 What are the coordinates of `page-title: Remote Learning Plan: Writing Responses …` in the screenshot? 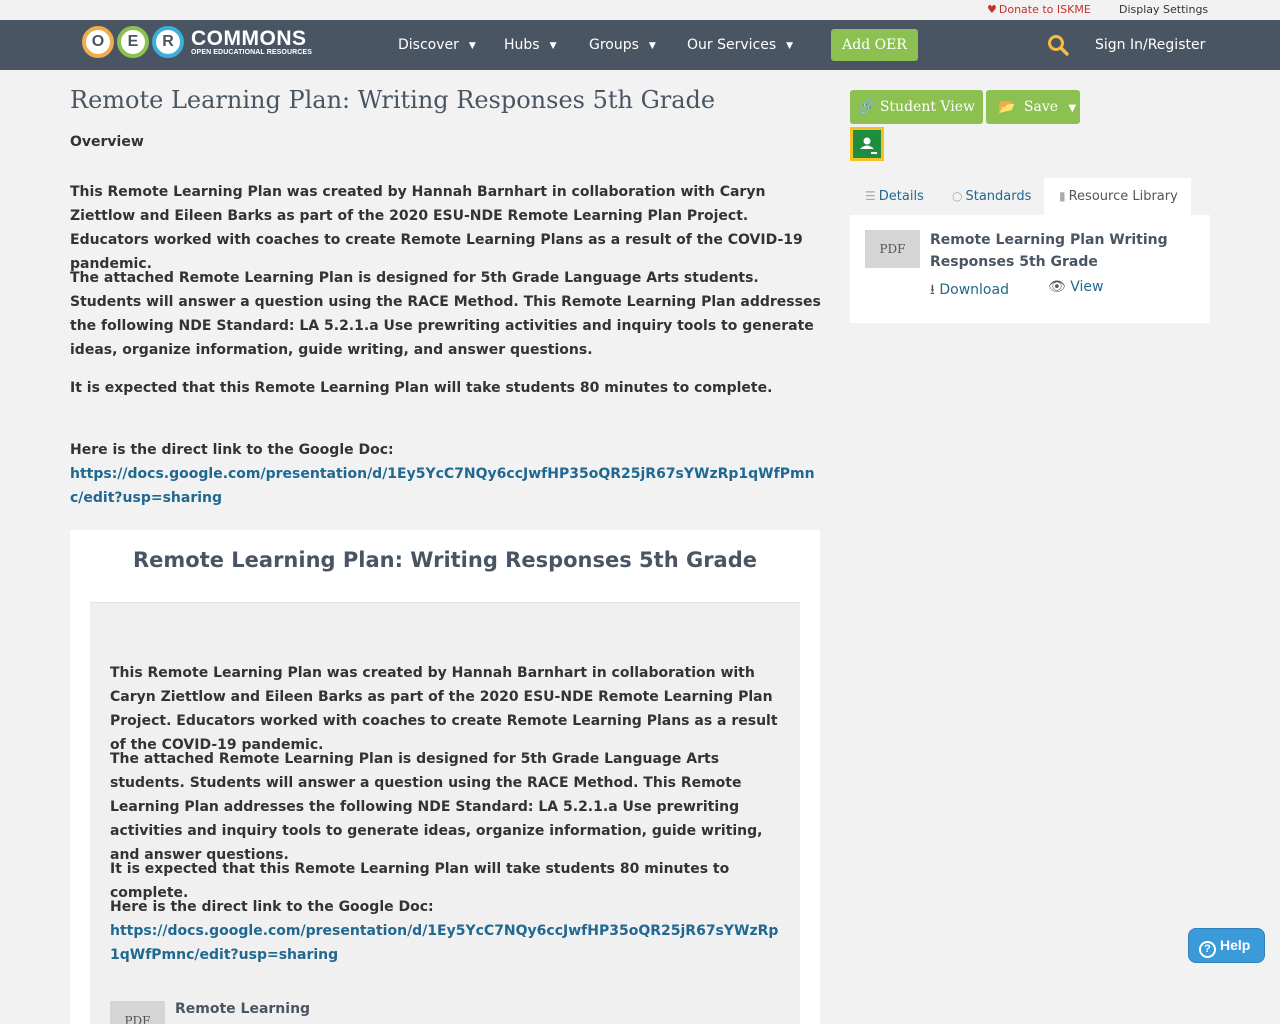 It's located at (393, 100).